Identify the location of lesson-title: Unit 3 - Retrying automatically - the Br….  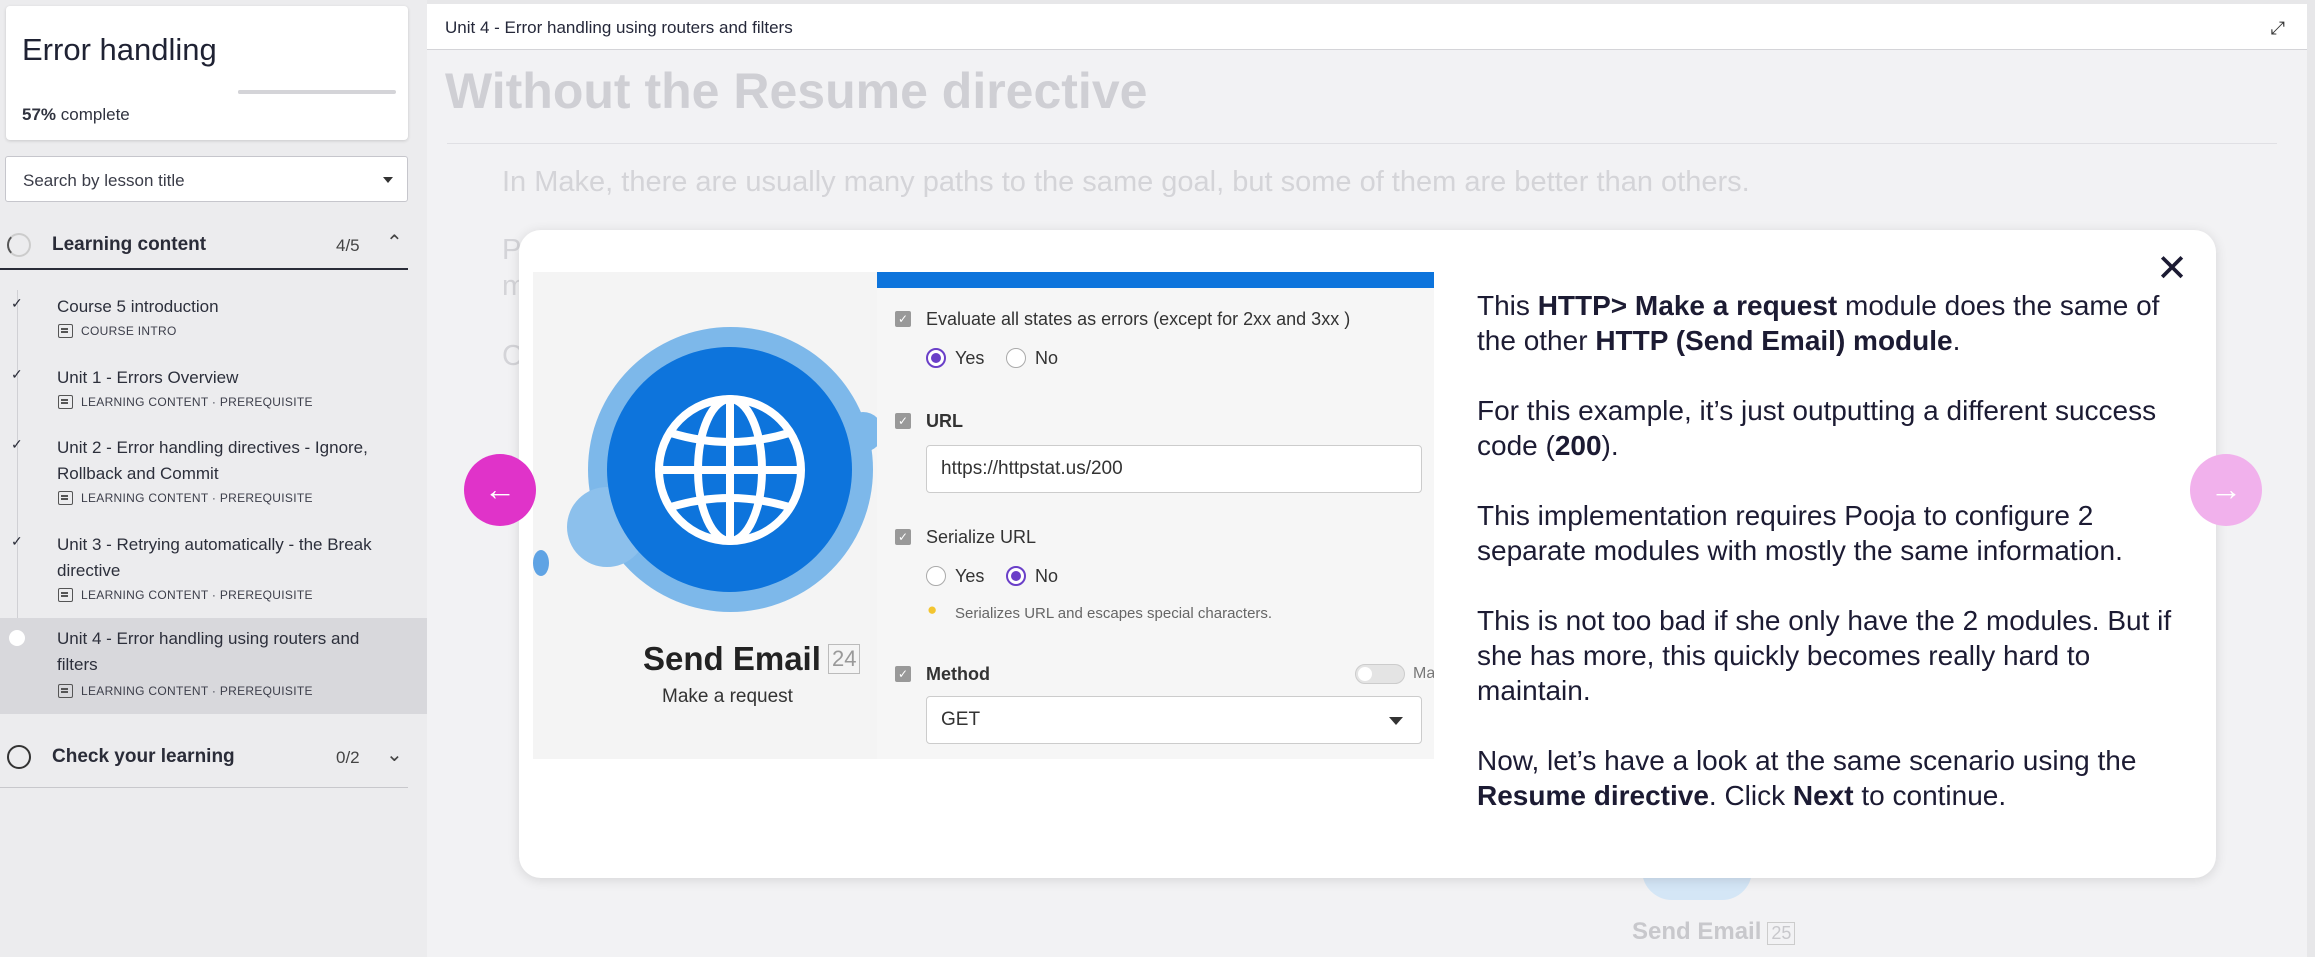
(214, 557).